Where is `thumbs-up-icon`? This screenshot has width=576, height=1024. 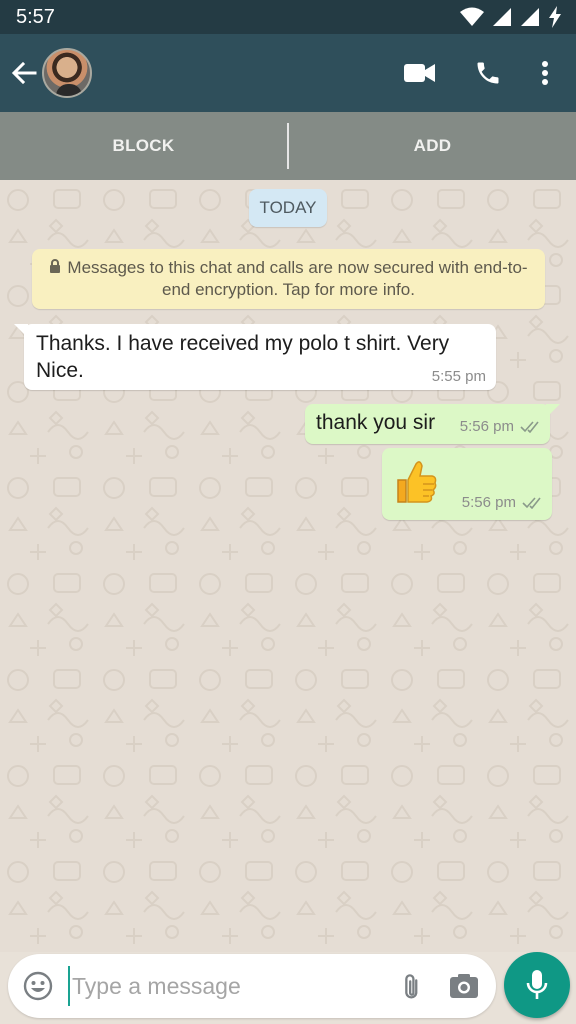
thumbs-up-icon is located at coordinates (417, 482).